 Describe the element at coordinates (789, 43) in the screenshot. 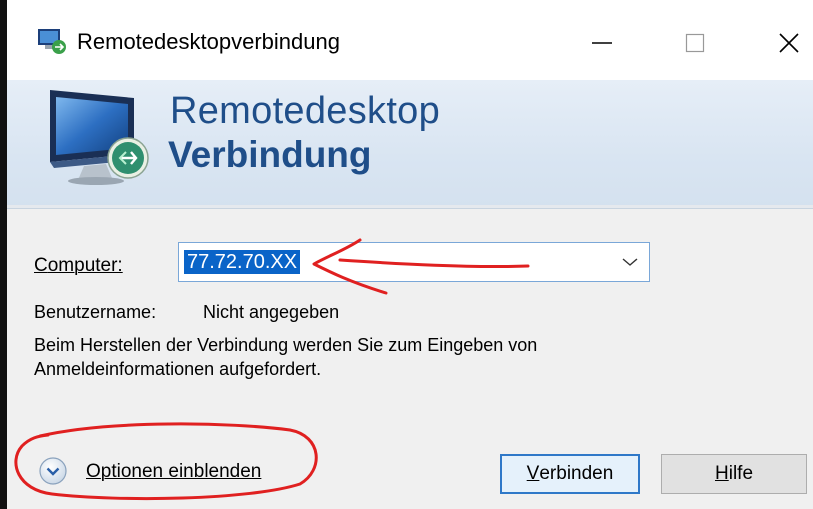

I see `close-icon` at that location.